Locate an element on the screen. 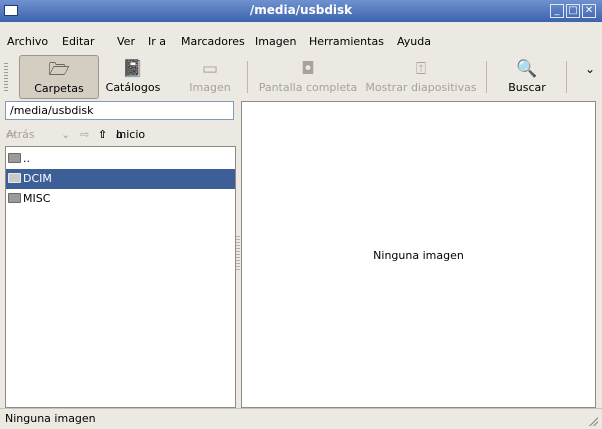 The width and height of the screenshot is (602, 429). resize-grip-icon is located at coordinates (593, 421).